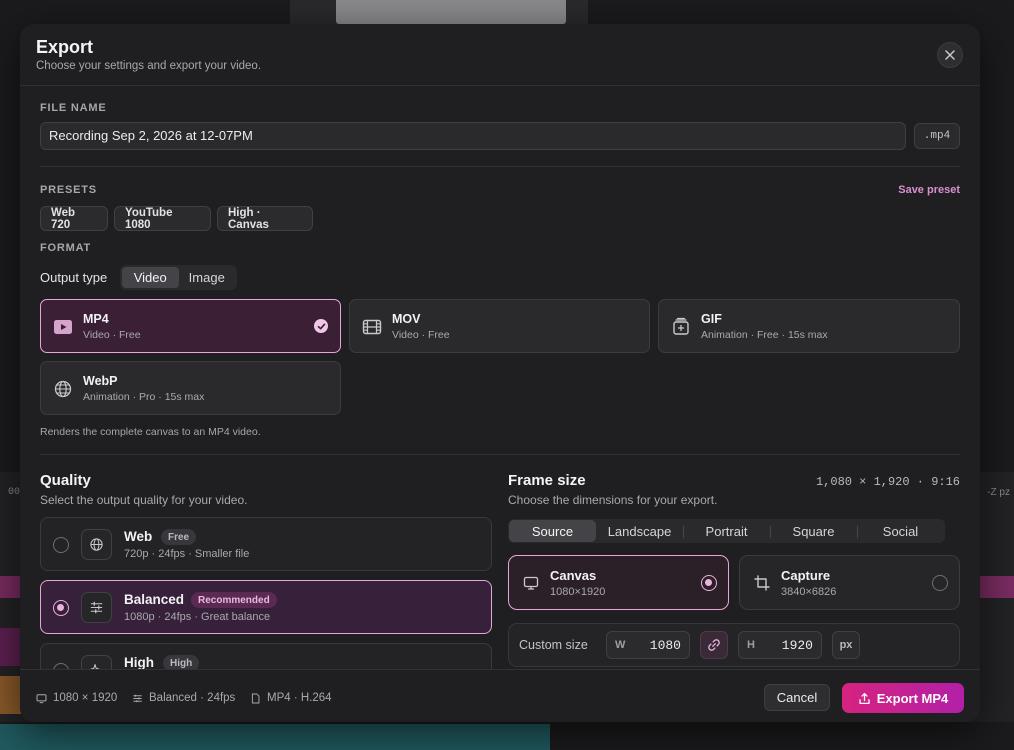  I want to click on height-value: 1920, so click(797, 645).